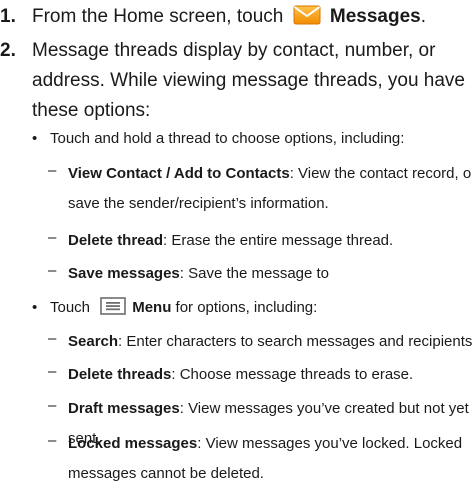 This screenshot has width=472, height=492. Describe the element at coordinates (93, 341) in the screenshot. I see `term: Search` at that location.